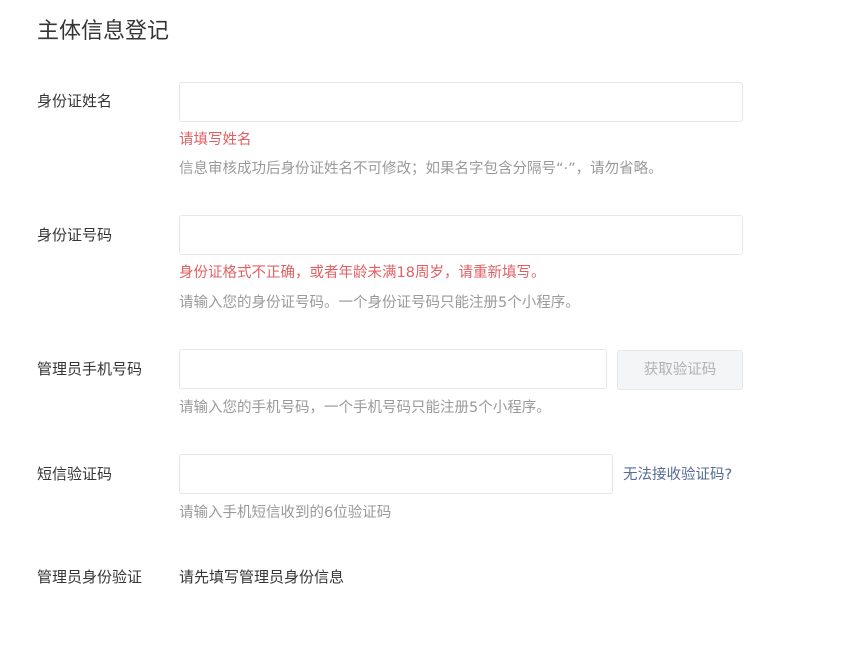 This screenshot has width=843, height=651. Describe the element at coordinates (75, 474) in the screenshot. I see `sms-code-label: 短信验证码` at that location.